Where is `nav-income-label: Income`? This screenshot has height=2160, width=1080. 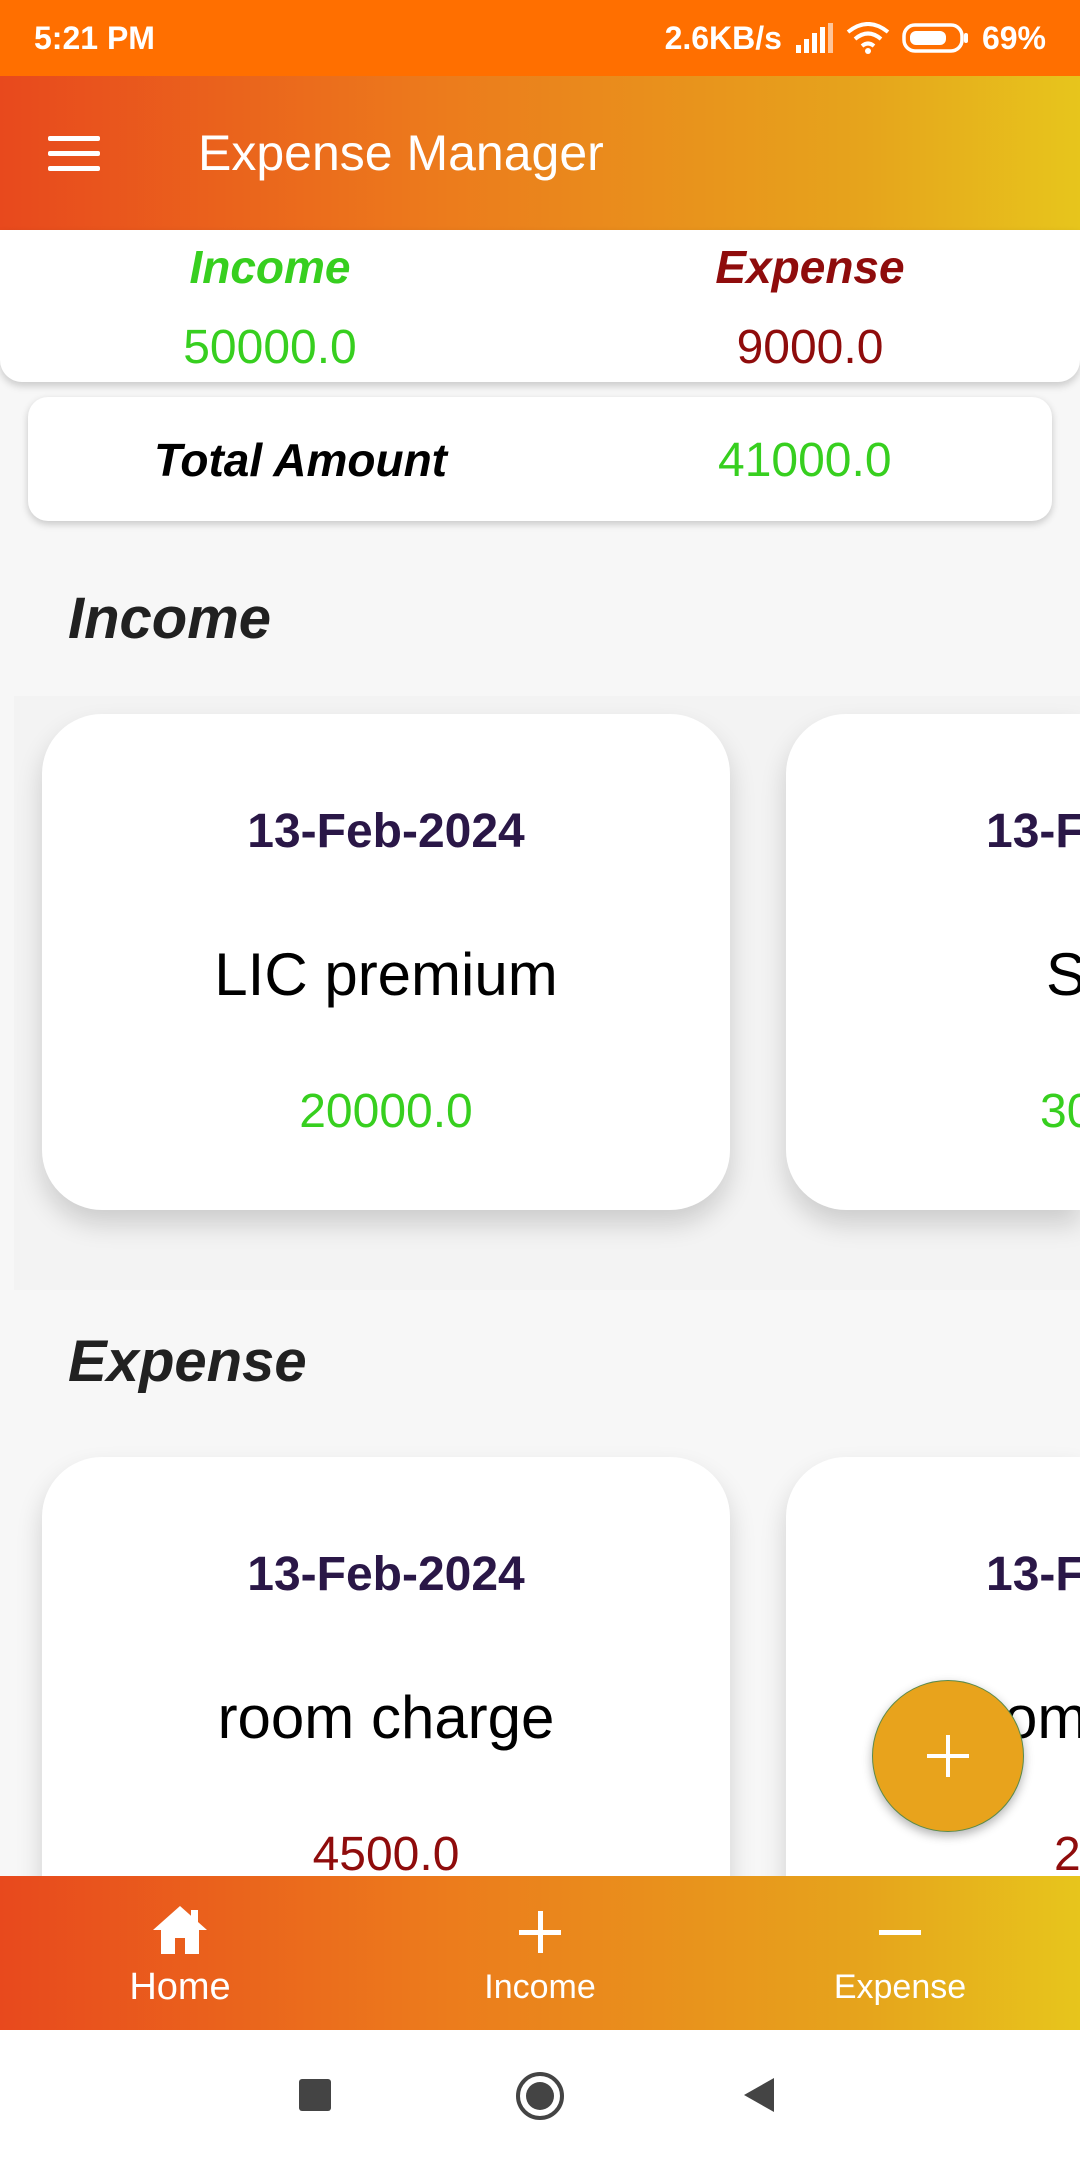 nav-income-label: Income is located at coordinates (540, 1986).